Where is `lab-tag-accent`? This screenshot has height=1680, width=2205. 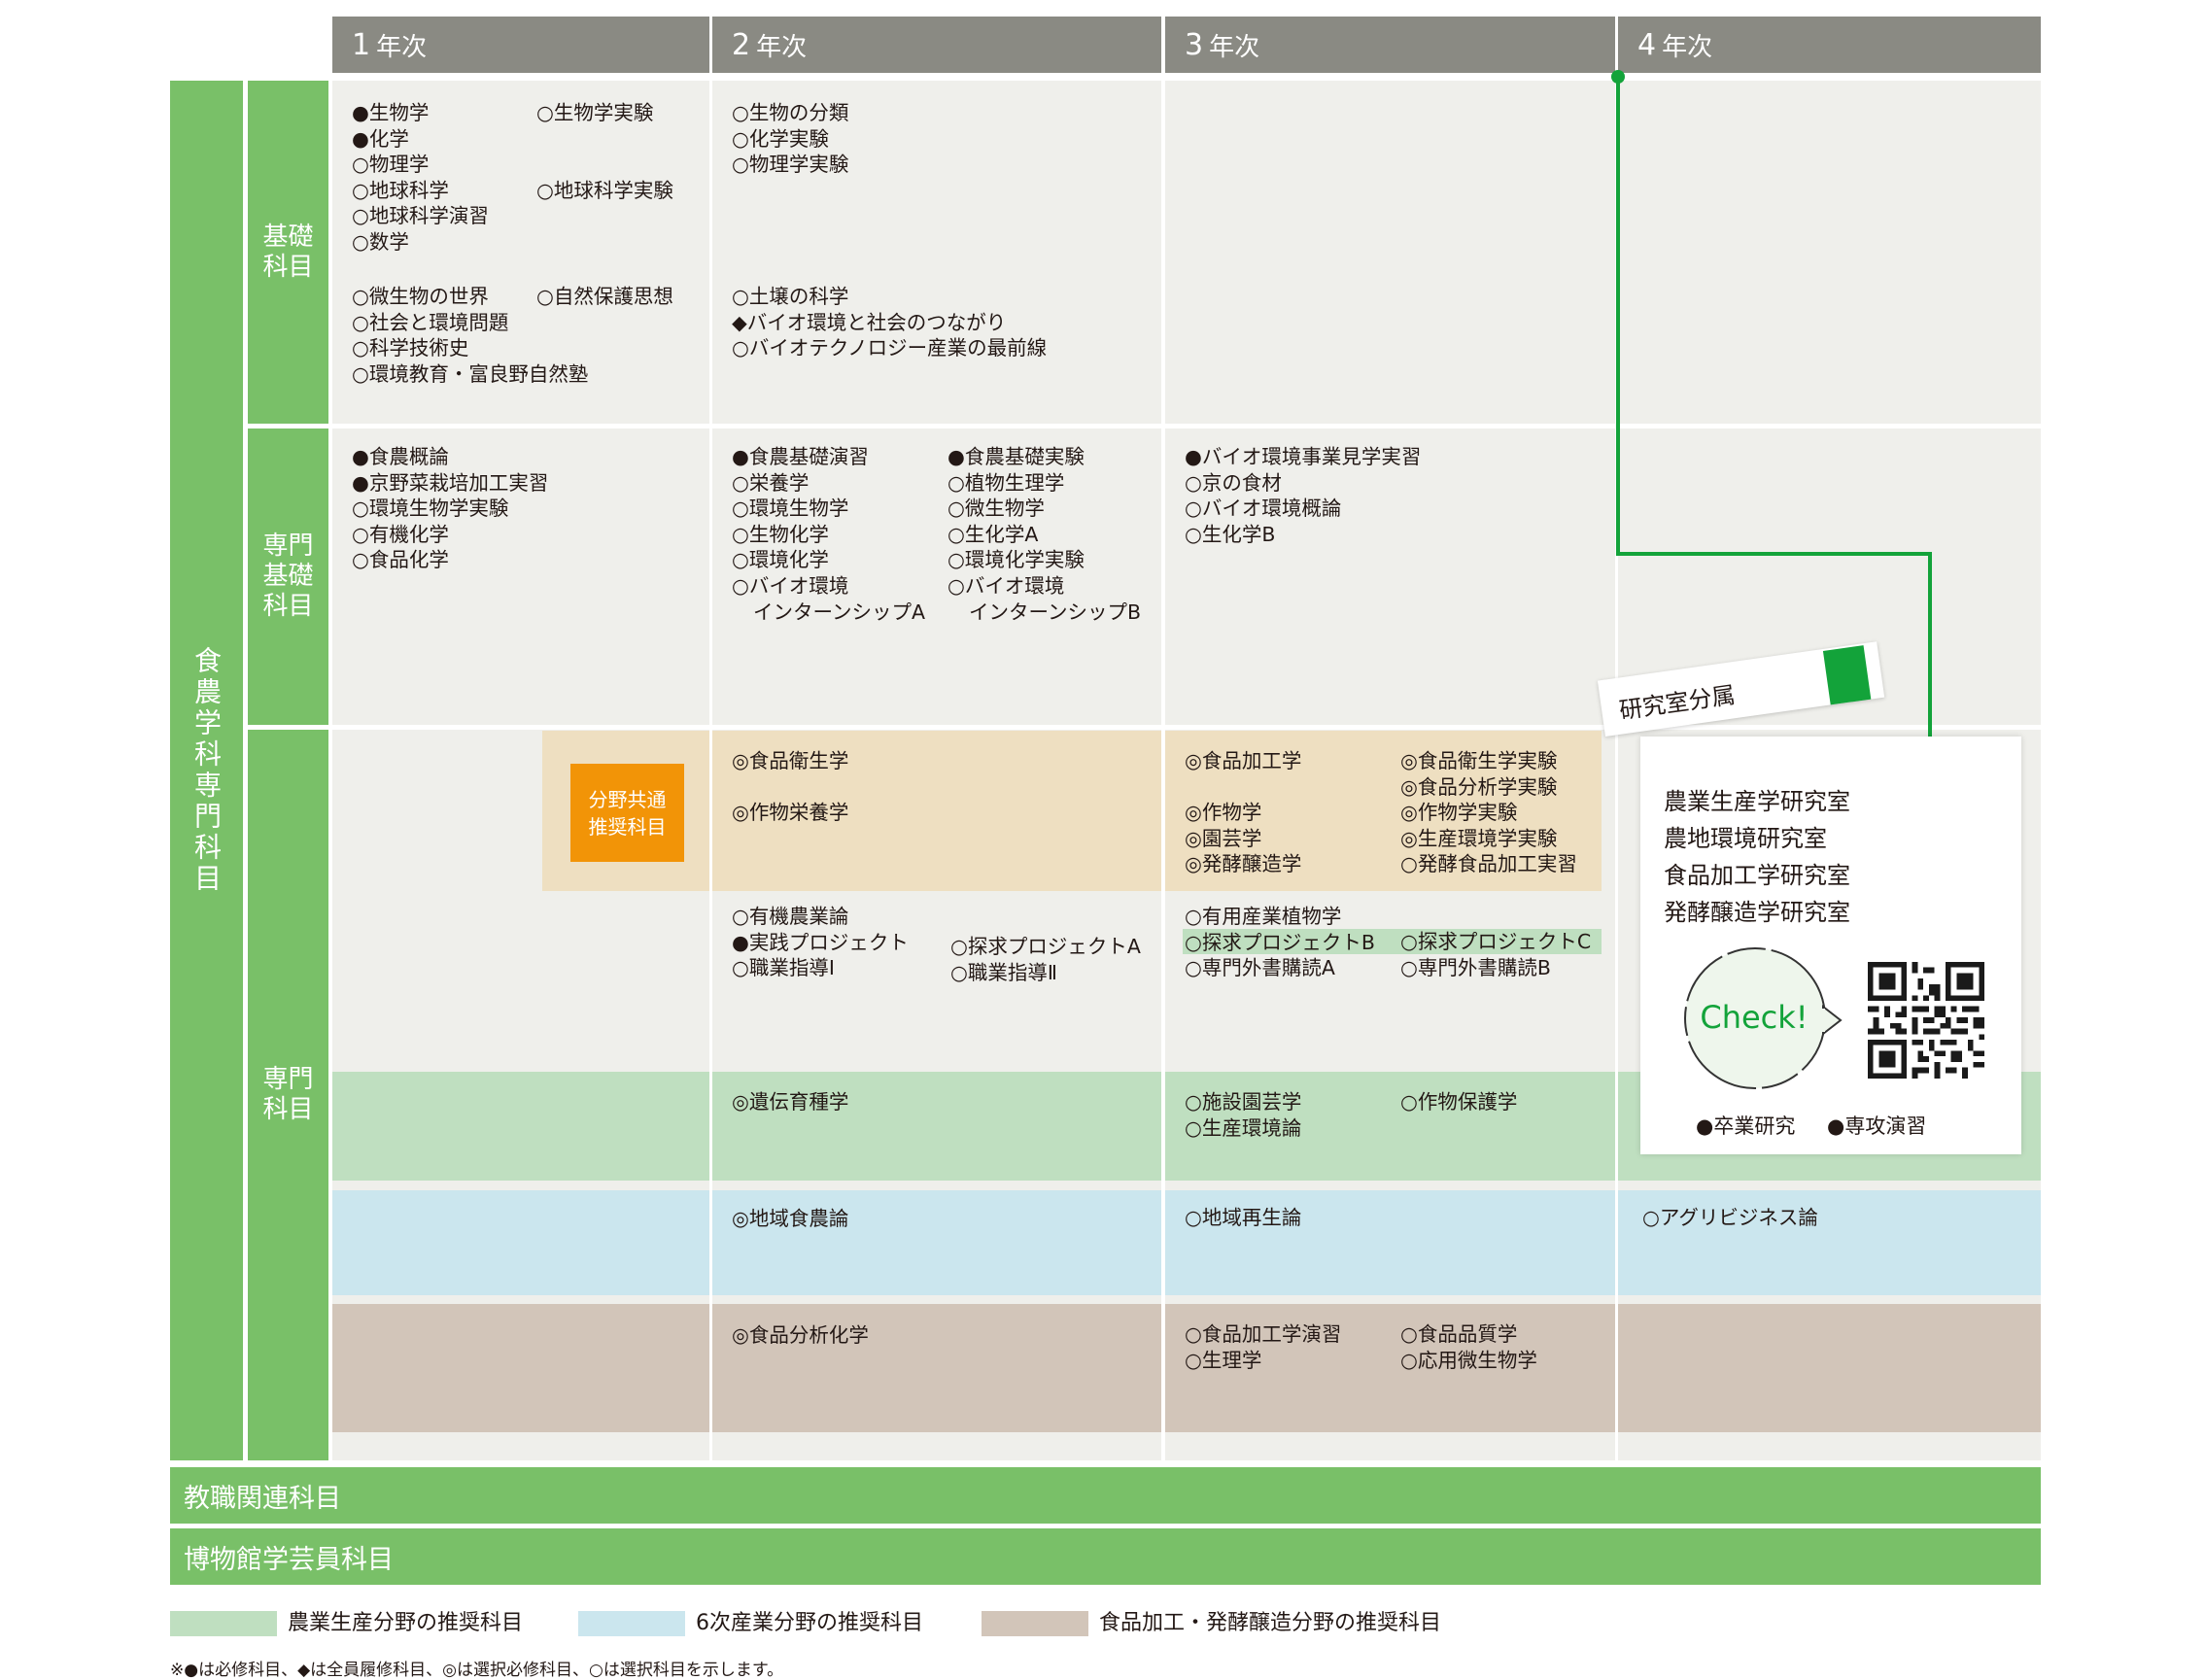 lab-tag-accent is located at coordinates (1847, 675).